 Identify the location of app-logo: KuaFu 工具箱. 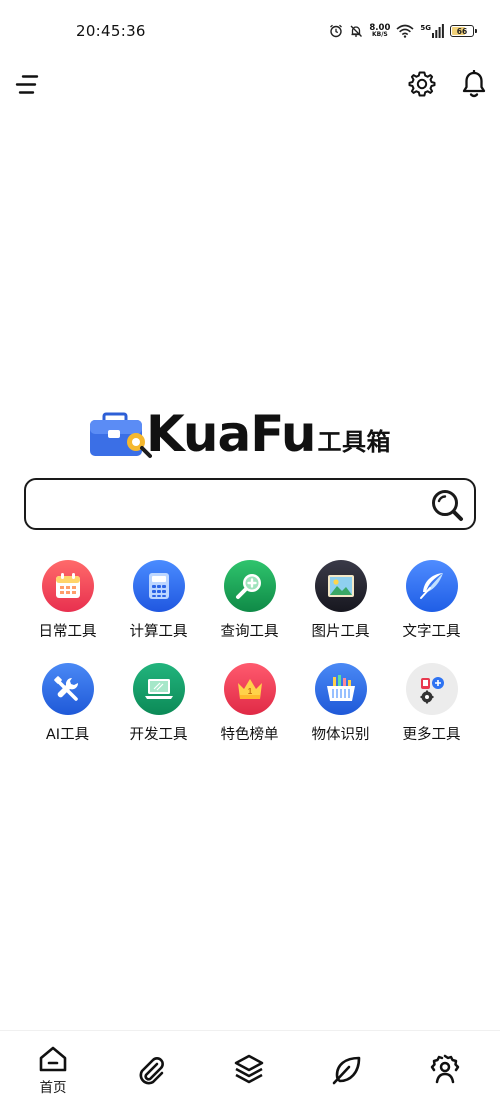
(251, 434).